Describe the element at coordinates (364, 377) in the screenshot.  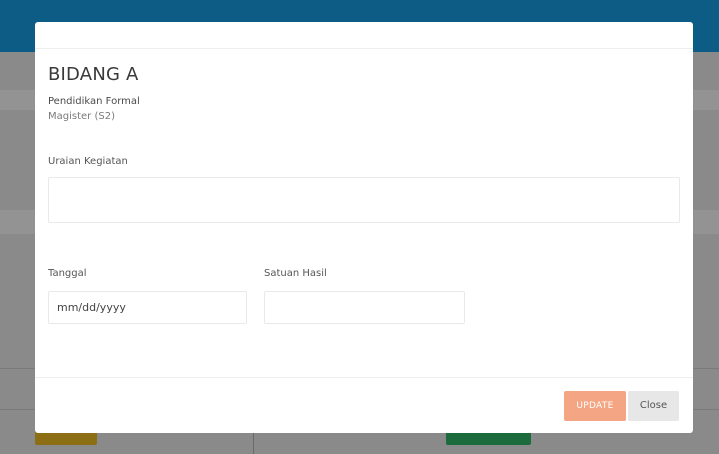
I see `modal-footer-divider` at that location.